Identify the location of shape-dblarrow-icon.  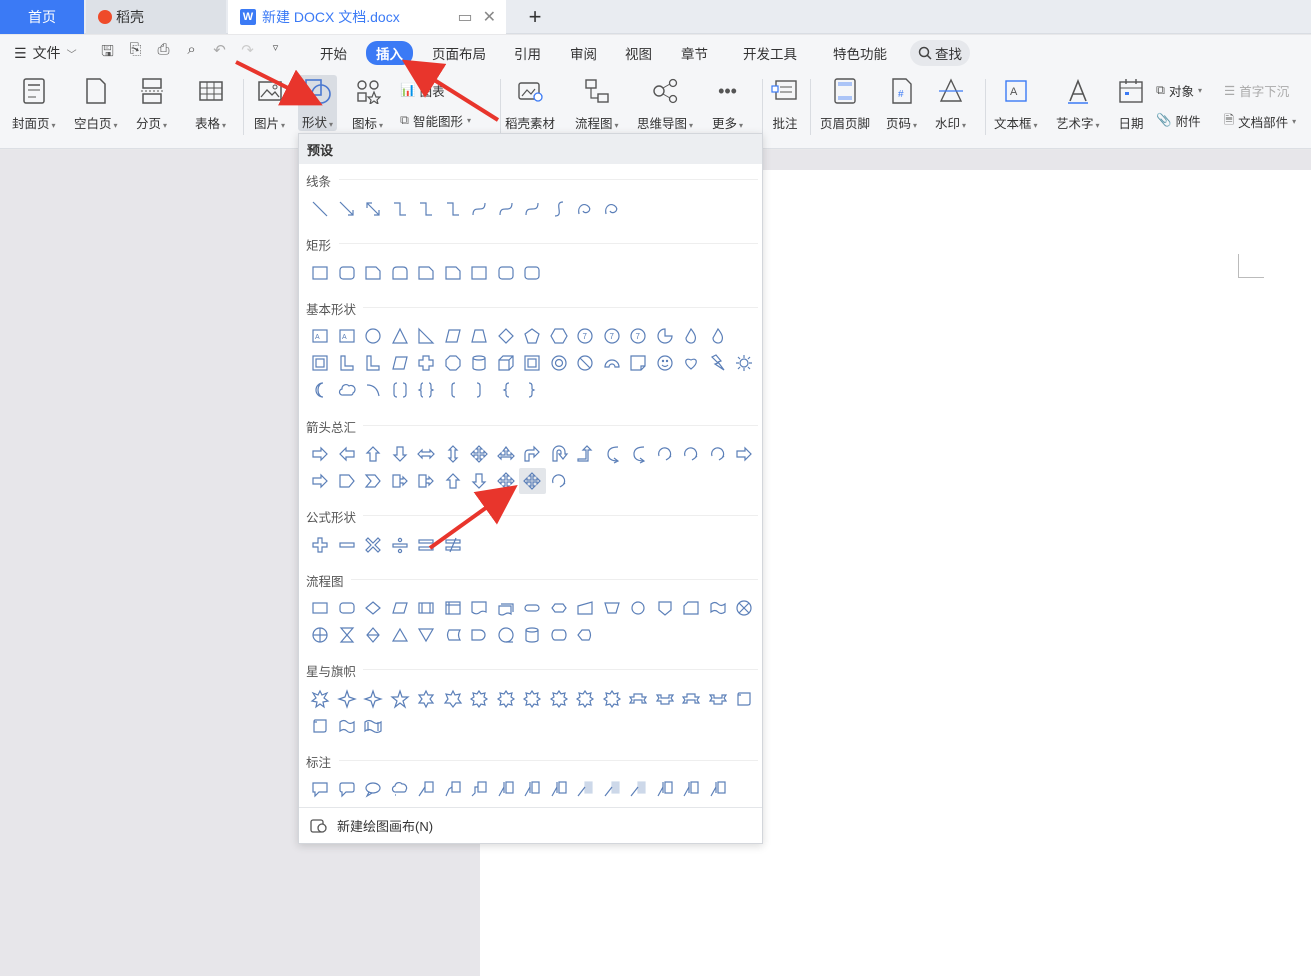
(373, 209).